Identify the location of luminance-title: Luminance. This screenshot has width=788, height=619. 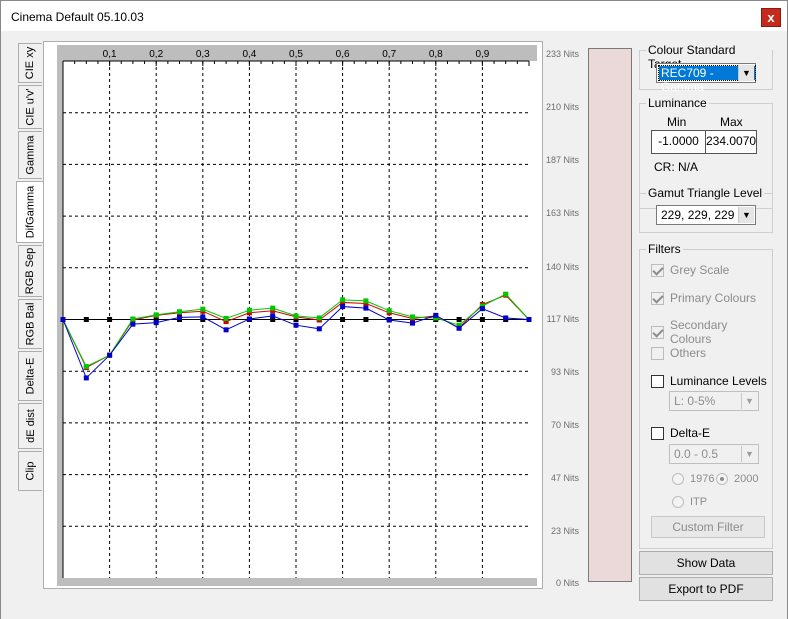
(677, 103).